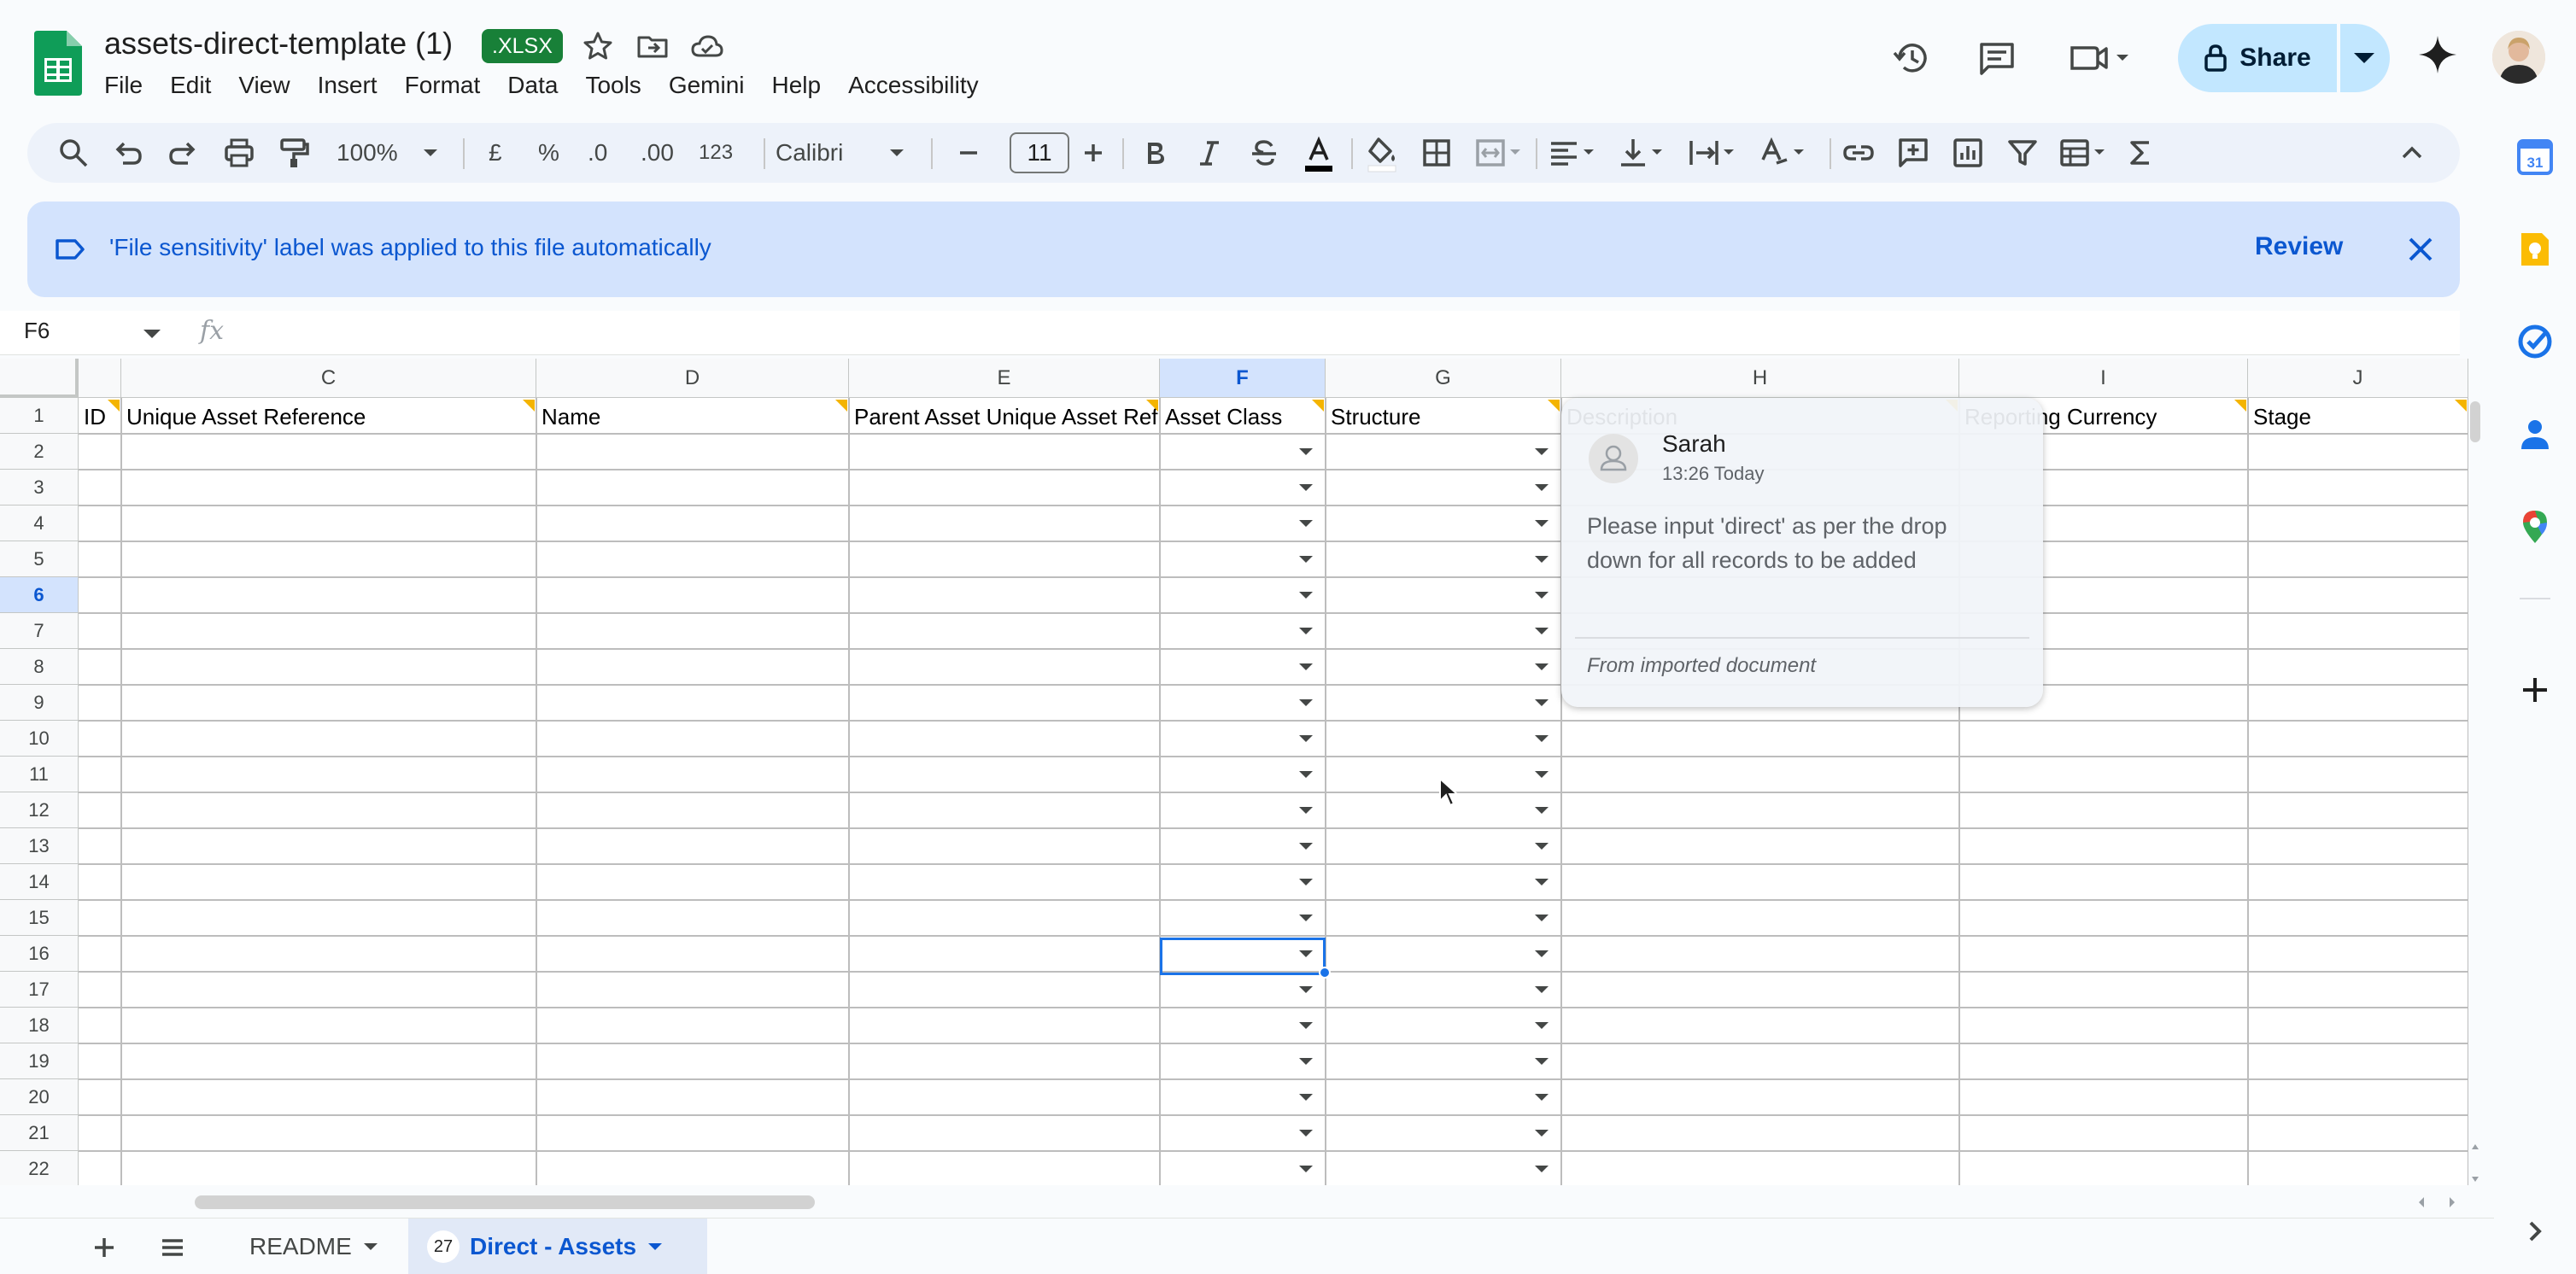 This screenshot has width=2576, height=1274. Describe the element at coordinates (1325, 973) in the screenshot. I see `fill-handle` at that location.